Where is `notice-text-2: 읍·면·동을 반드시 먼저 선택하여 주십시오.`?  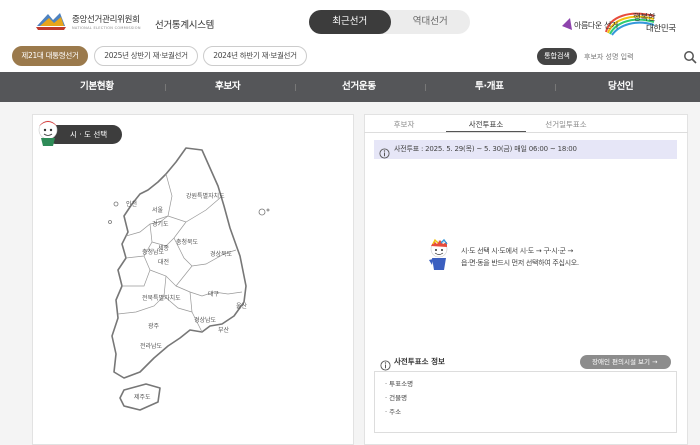
notice-text-2: 읍·면·동을 반드시 먼저 선택하여 주십시오. is located at coordinates (520, 263).